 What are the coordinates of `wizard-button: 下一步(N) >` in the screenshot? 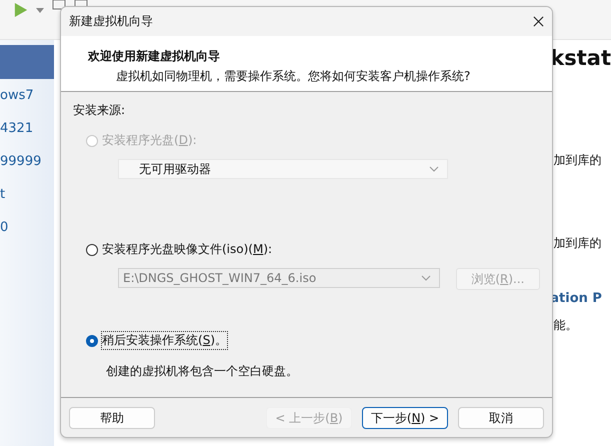 It's located at (405, 418).